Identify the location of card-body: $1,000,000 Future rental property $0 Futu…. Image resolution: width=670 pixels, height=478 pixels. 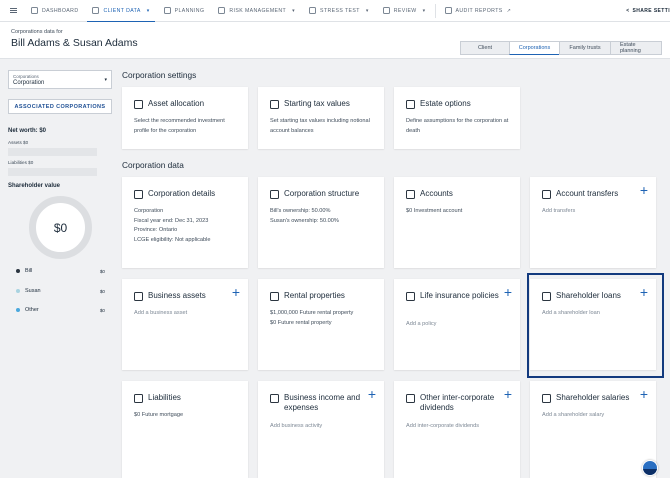
(322, 318).